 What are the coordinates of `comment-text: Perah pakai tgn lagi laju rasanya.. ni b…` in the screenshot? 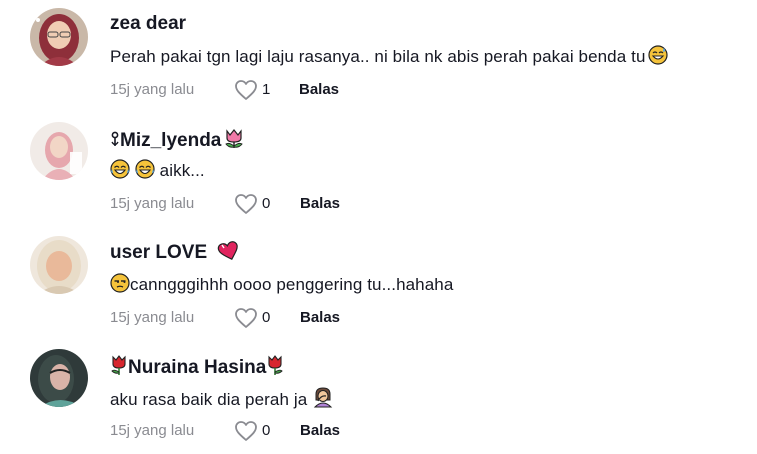 It's located at (390, 56).